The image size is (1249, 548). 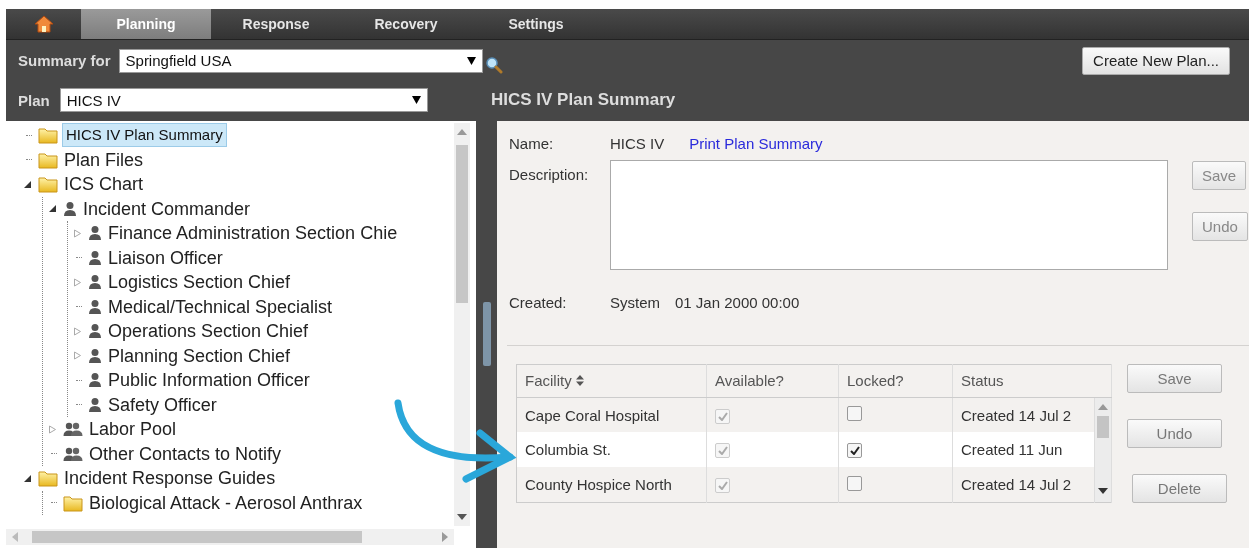 I want to click on status-cell: Created 11 Jun, so click(x=1012, y=450).